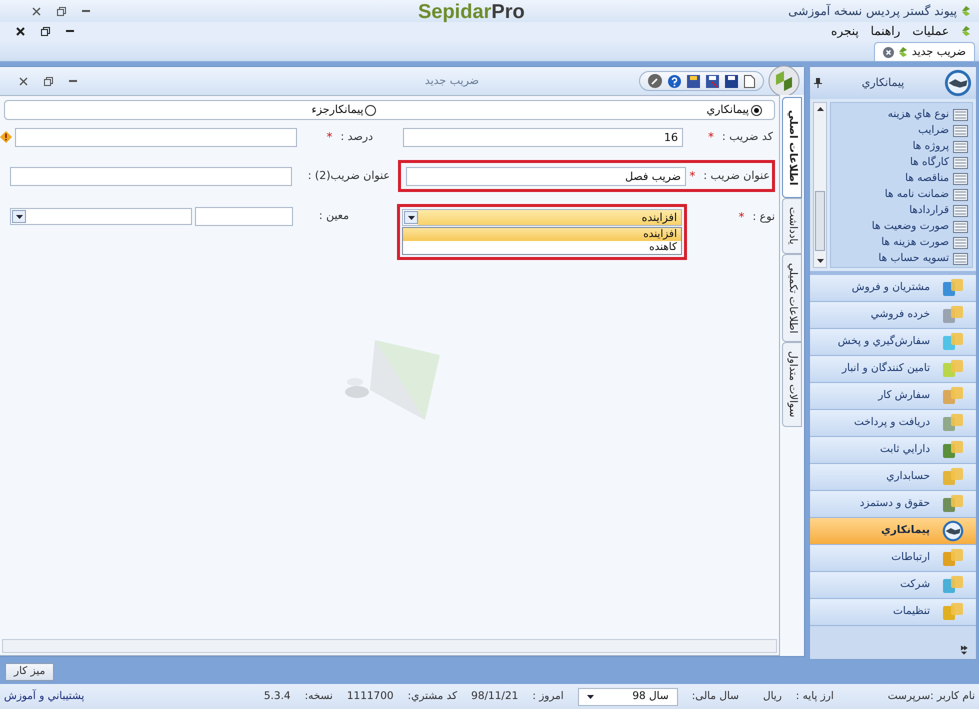 The image size is (979, 709). I want to click on radio-option: پيمانكاري, so click(734, 110).